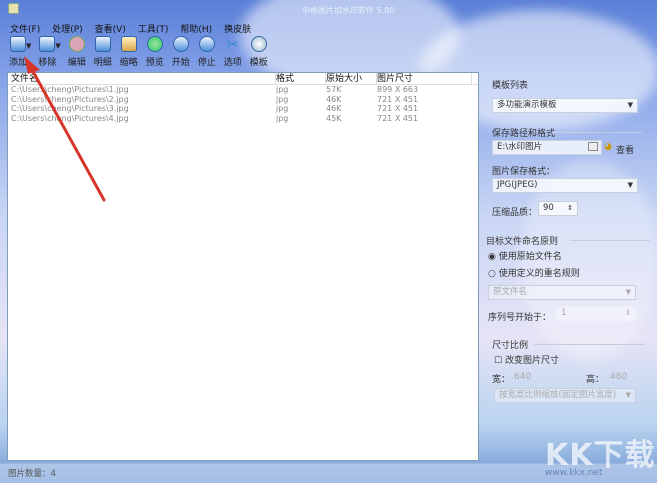 Image resolution: width=657 pixels, height=483 pixels. What do you see at coordinates (522, 242) in the screenshot?
I see `naming-label: 目标文件命名原则` at bounding box center [522, 242].